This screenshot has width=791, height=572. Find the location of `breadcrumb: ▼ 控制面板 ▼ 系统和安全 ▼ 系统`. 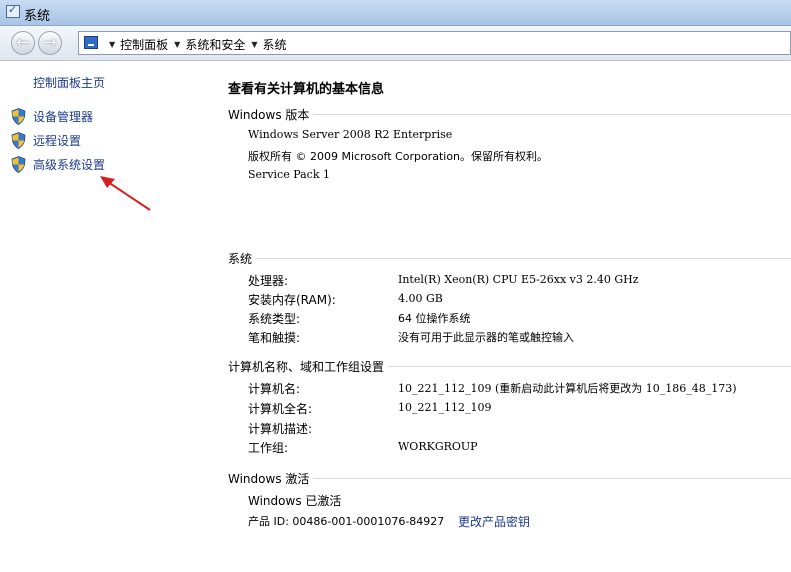

breadcrumb: ▼ 控制面板 ▼ 系统和安全 ▼ 系统 is located at coordinates (195, 44).